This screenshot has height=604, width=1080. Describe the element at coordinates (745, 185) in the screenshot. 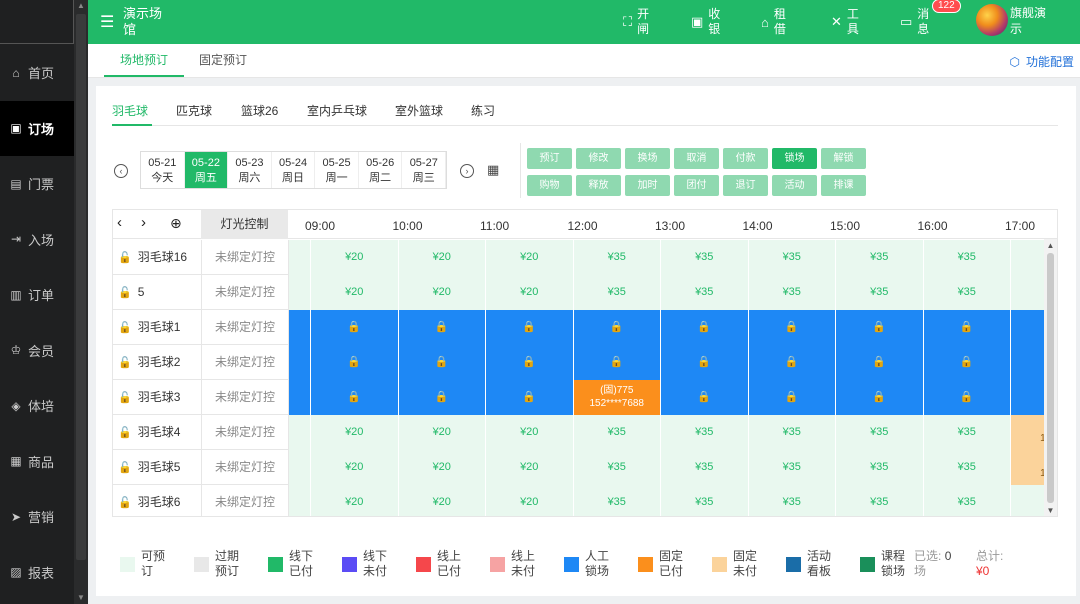

I see `action-button-row2-4: 退订` at that location.